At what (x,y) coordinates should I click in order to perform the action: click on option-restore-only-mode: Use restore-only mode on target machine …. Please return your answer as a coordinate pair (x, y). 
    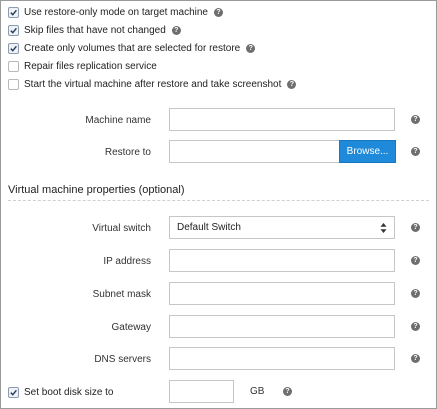
    Looking at the image, I should click on (115, 12).